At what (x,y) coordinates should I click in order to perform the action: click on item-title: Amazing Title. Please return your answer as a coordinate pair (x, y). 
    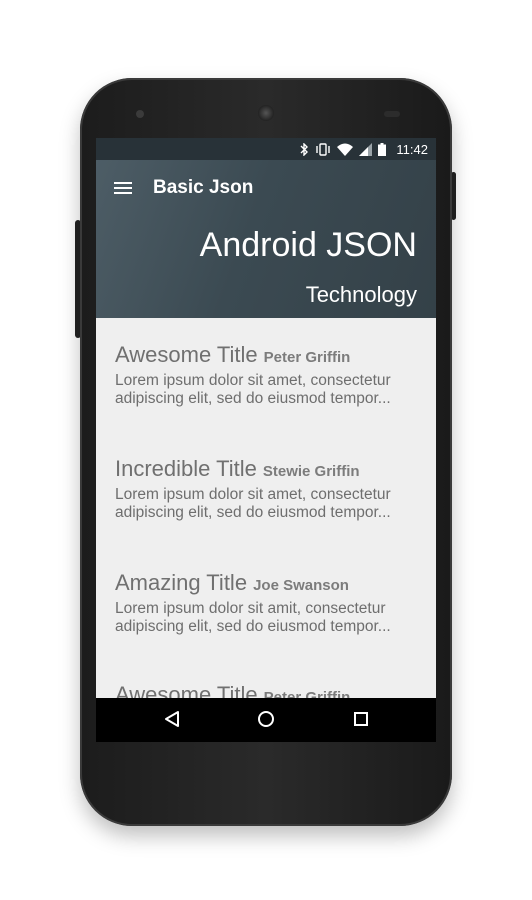
    Looking at the image, I should click on (181, 582).